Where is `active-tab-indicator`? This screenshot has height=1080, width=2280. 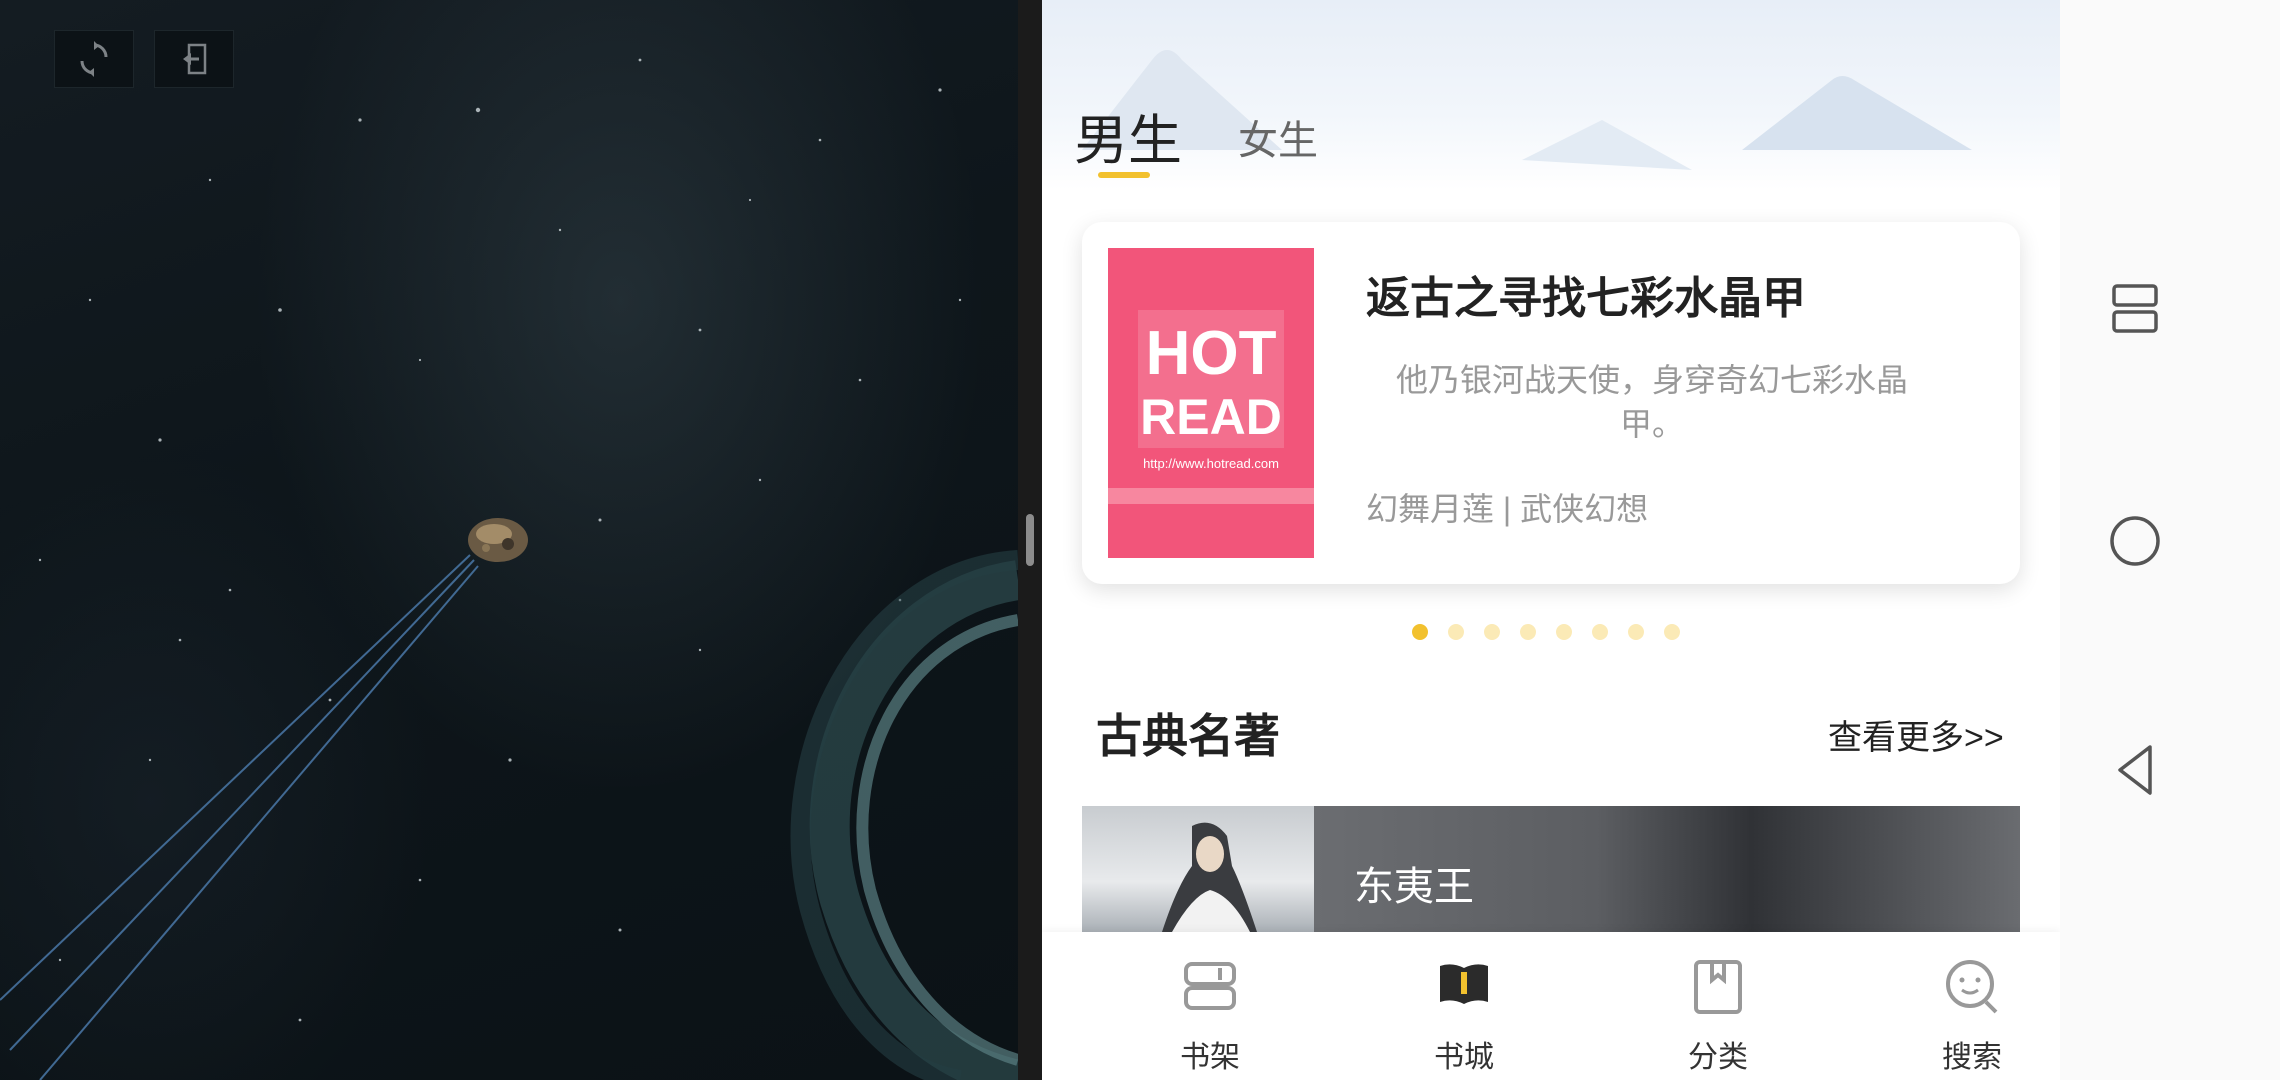 active-tab-indicator is located at coordinates (1124, 175).